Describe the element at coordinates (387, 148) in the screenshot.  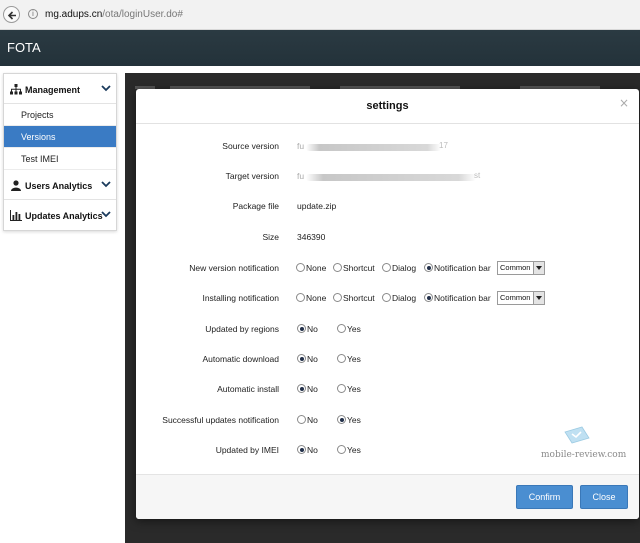
I see `source-version-row: Source version fu 17` at that location.